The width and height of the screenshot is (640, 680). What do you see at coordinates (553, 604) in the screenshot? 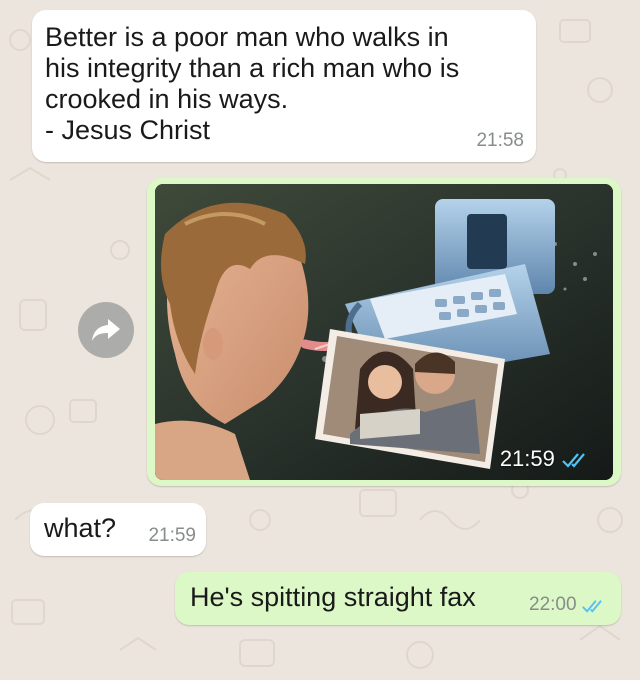
I see `timestamp-text: 22:00` at bounding box center [553, 604].